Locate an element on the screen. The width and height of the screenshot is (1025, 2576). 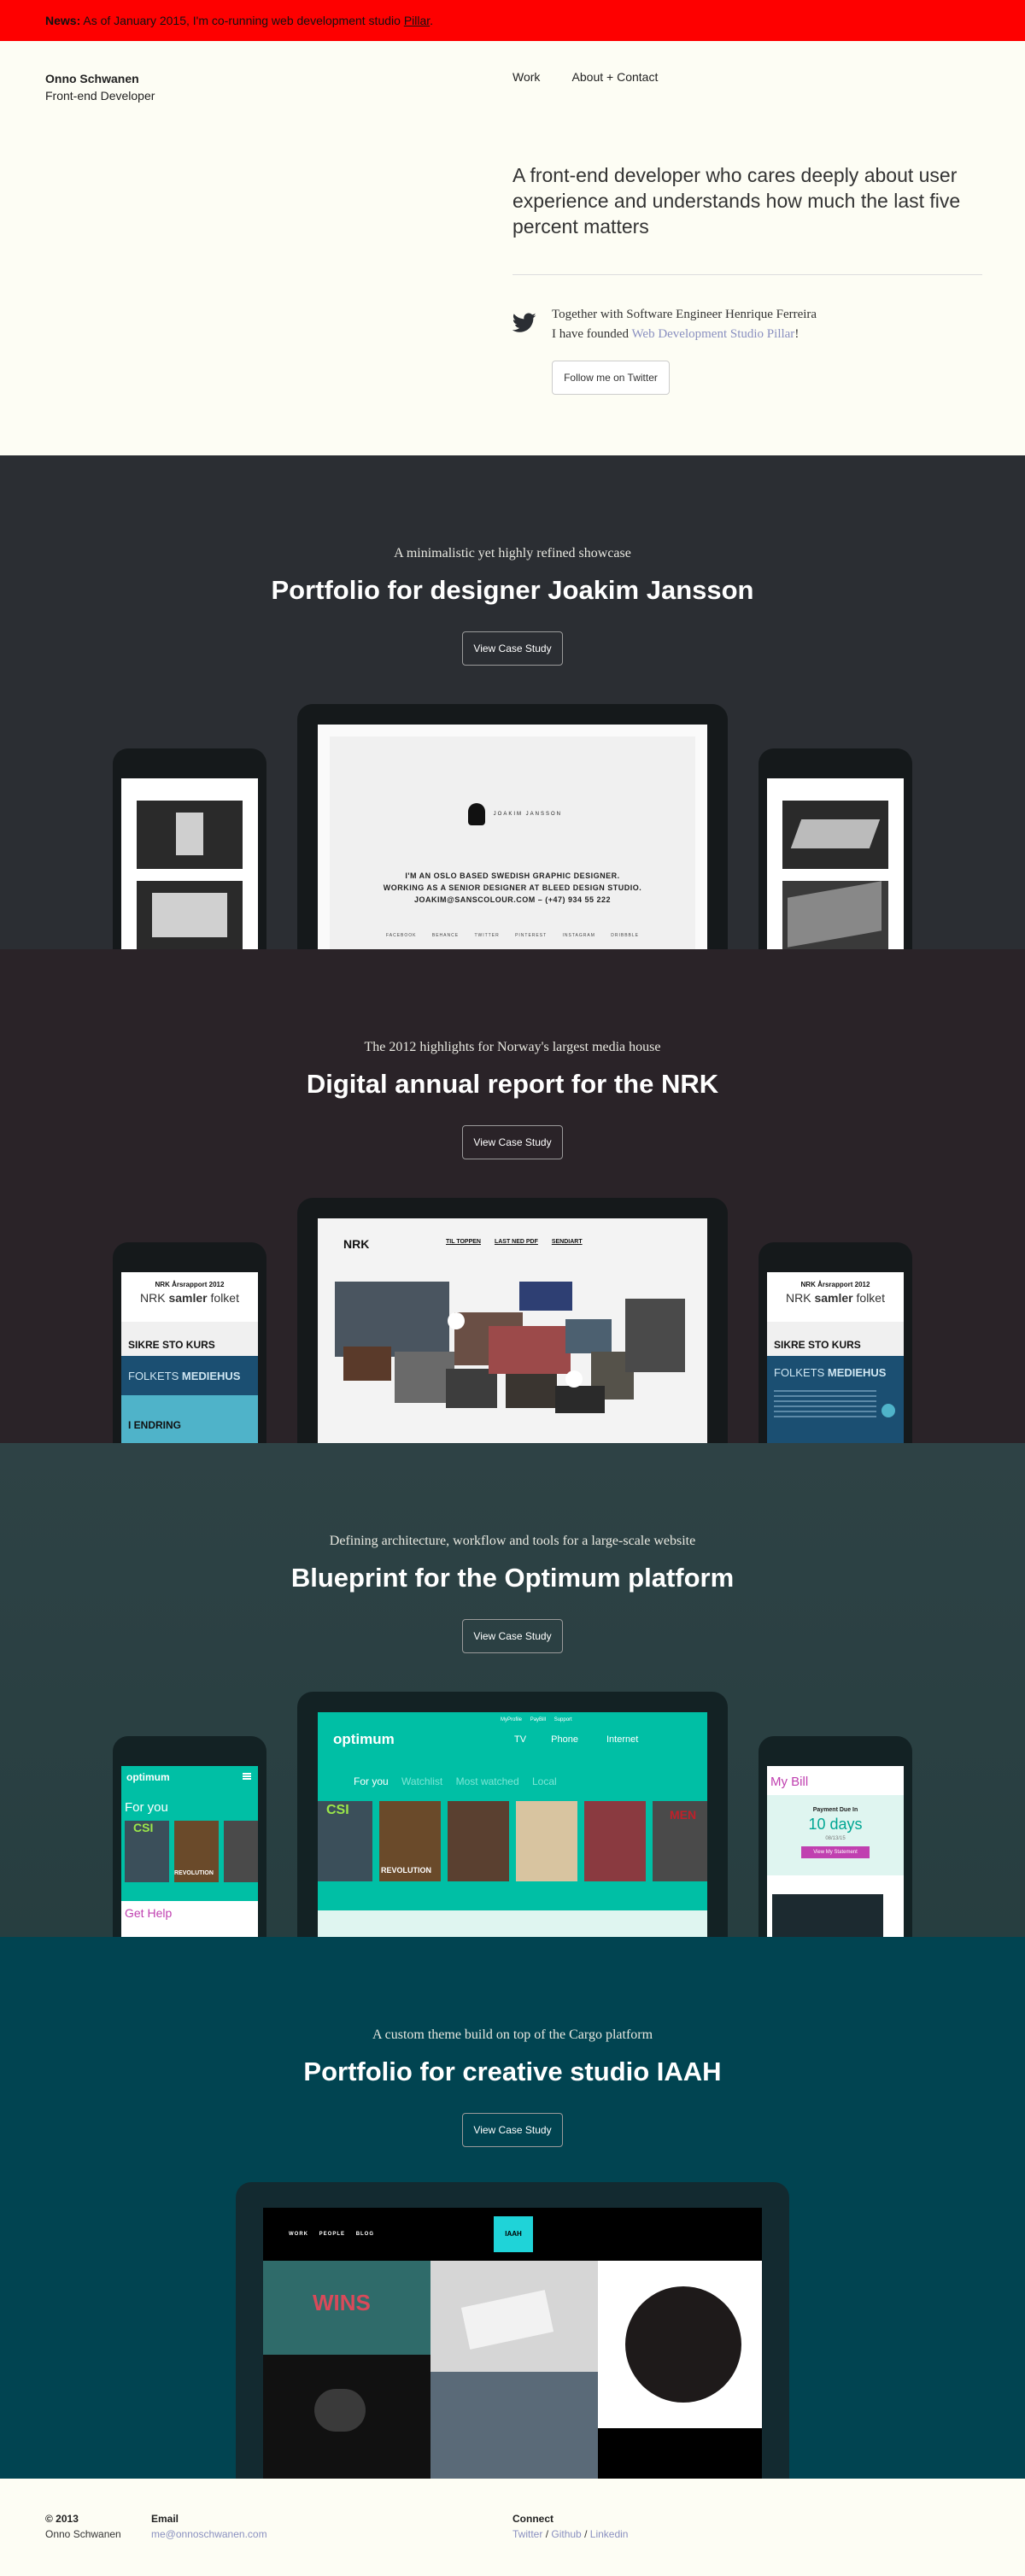
tab-local: Local is located at coordinates (544, 1781).